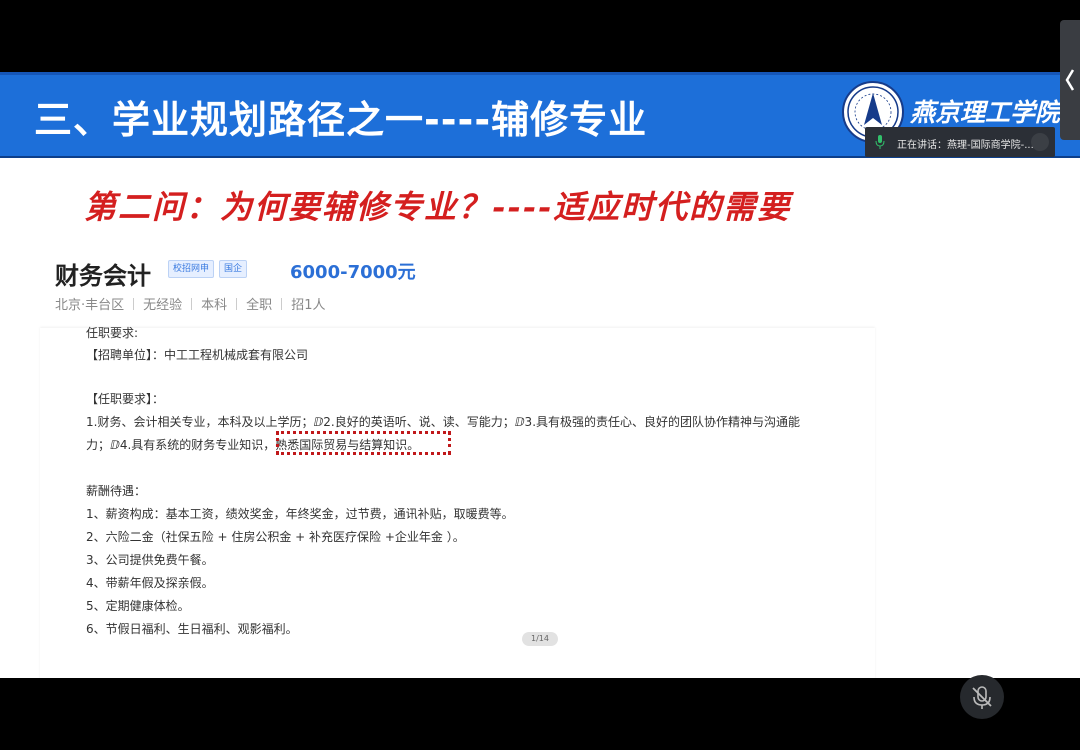 This screenshot has width=1080, height=750. I want to click on desc-line: 6、节假日福利、生日福利、观影福利。, so click(192, 629).